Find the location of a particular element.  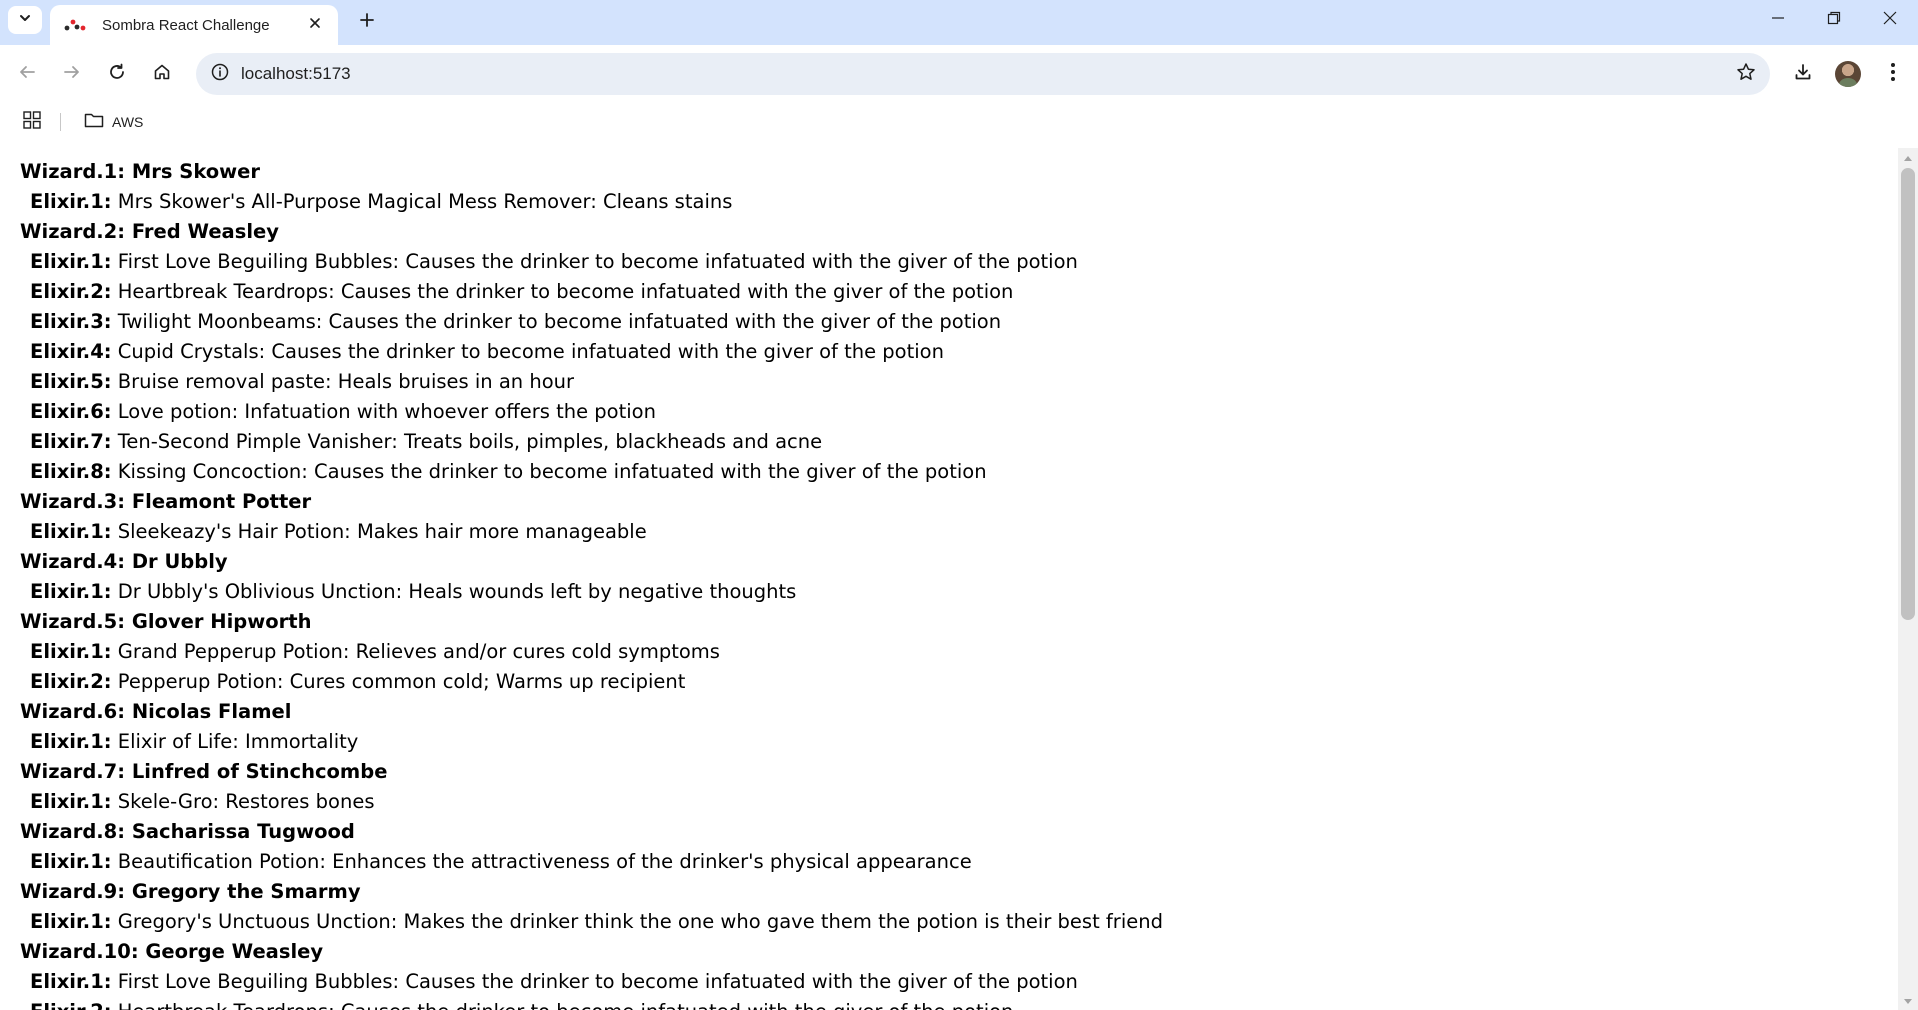

wizard-label: Wizard.2: is located at coordinates (73, 231).